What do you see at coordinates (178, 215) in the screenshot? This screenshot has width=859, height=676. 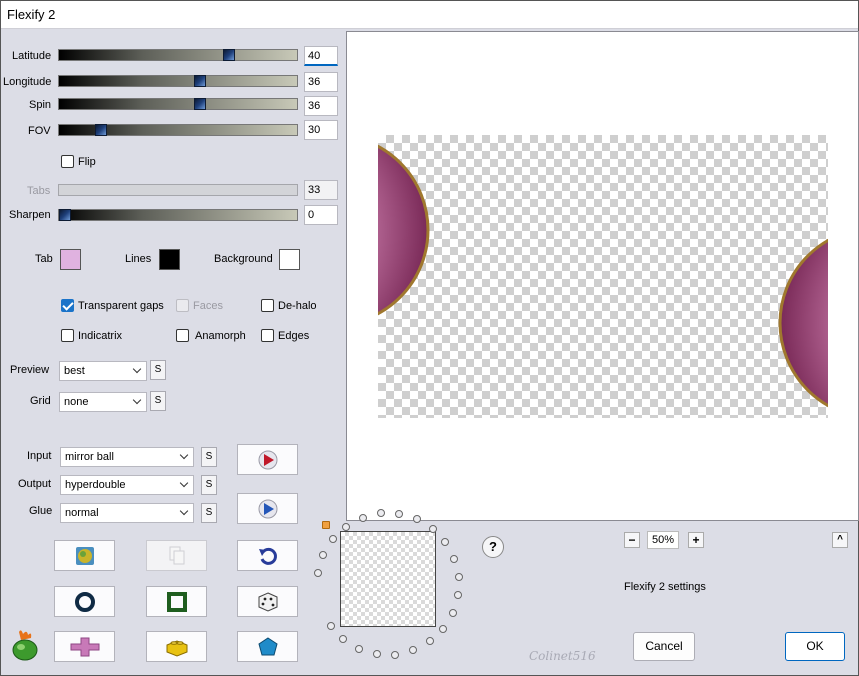 I see `sharpen-slider` at bounding box center [178, 215].